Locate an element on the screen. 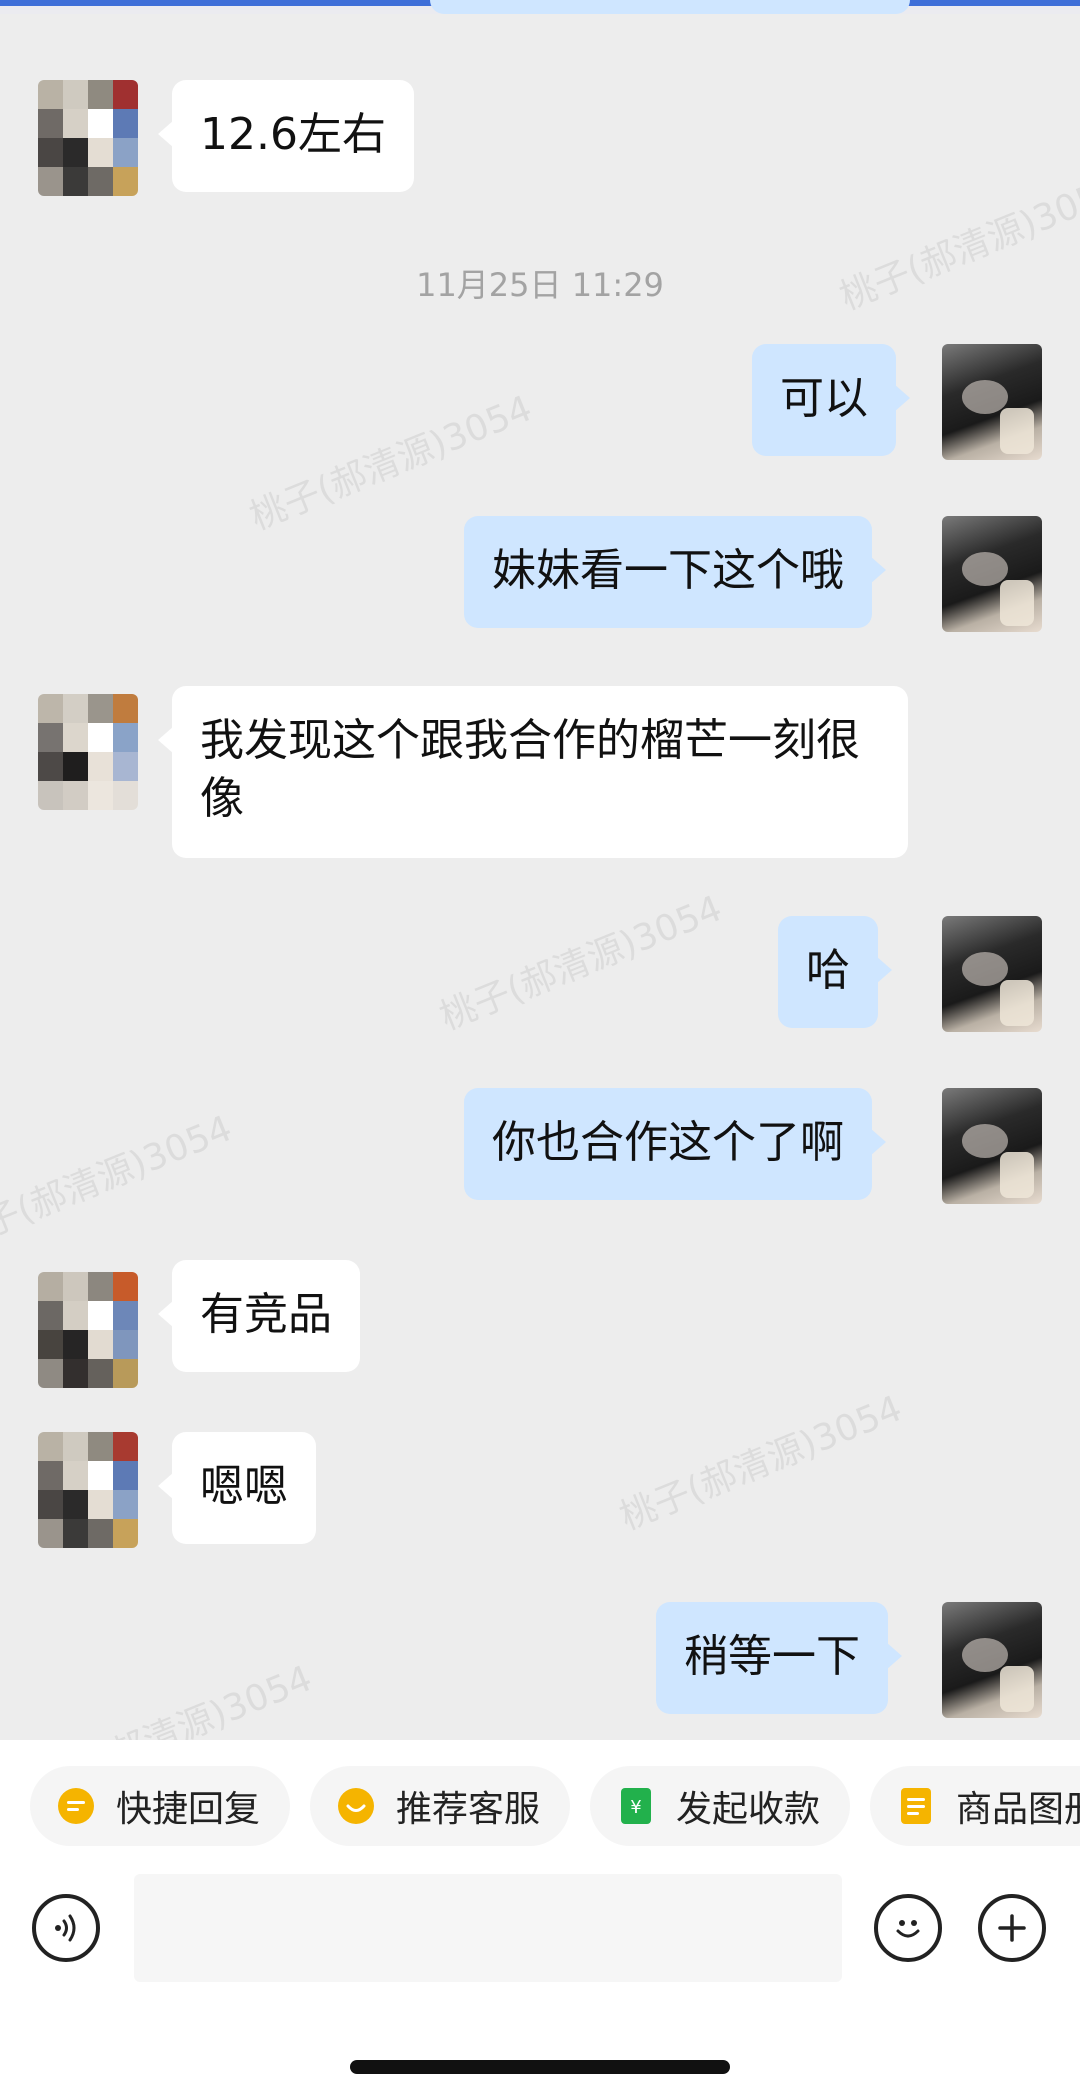 The image size is (1080, 2100). message-bubble-incoming: 我发现这个跟我合作的榴芒一刻很像 is located at coordinates (533, 772).